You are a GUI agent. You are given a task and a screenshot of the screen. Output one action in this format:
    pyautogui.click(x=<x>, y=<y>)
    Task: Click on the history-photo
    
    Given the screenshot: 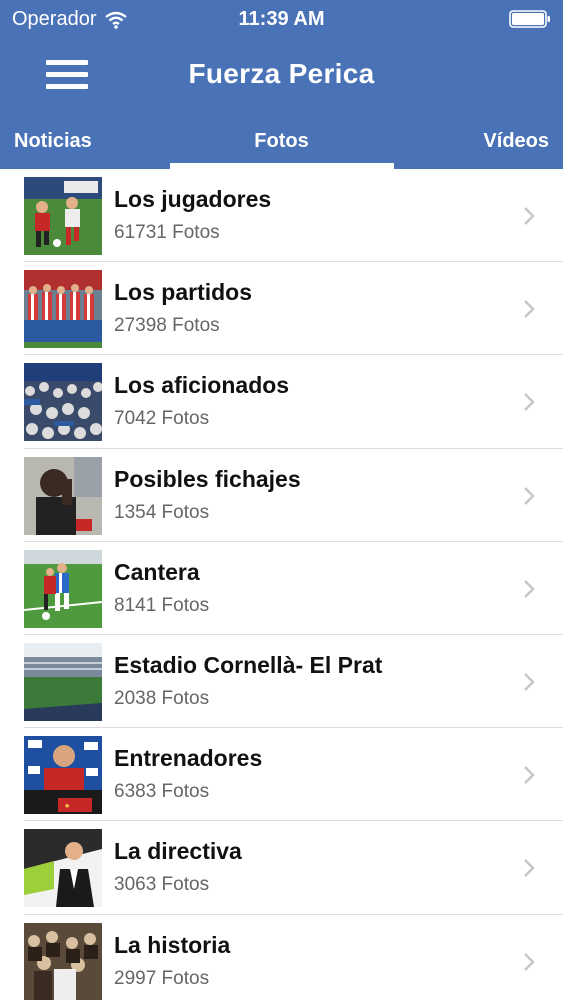 What is the action you would take?
    pyautogui.click(x=63, y=961)
    